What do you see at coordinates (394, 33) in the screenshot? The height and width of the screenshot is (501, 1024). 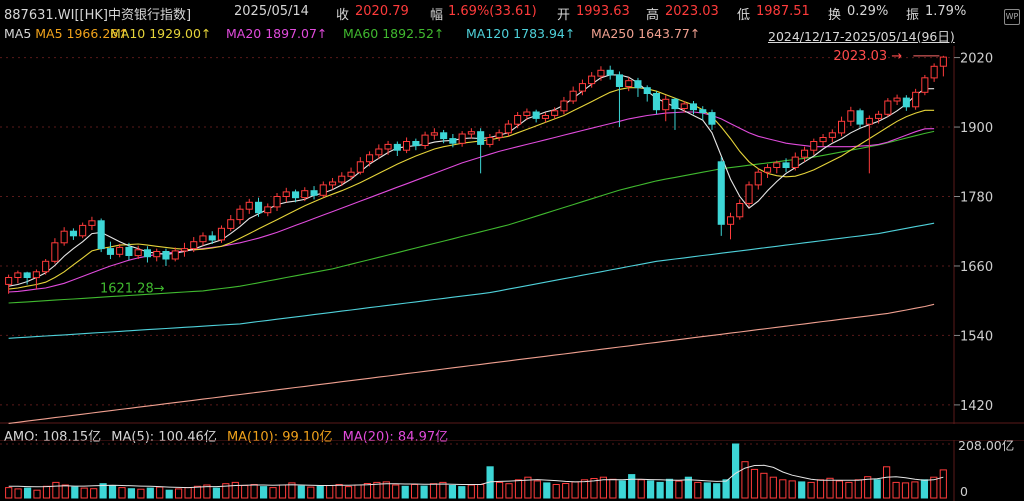 I see `ma60-legend: MA60 1892.52↑` at bounding box center [394, 33].